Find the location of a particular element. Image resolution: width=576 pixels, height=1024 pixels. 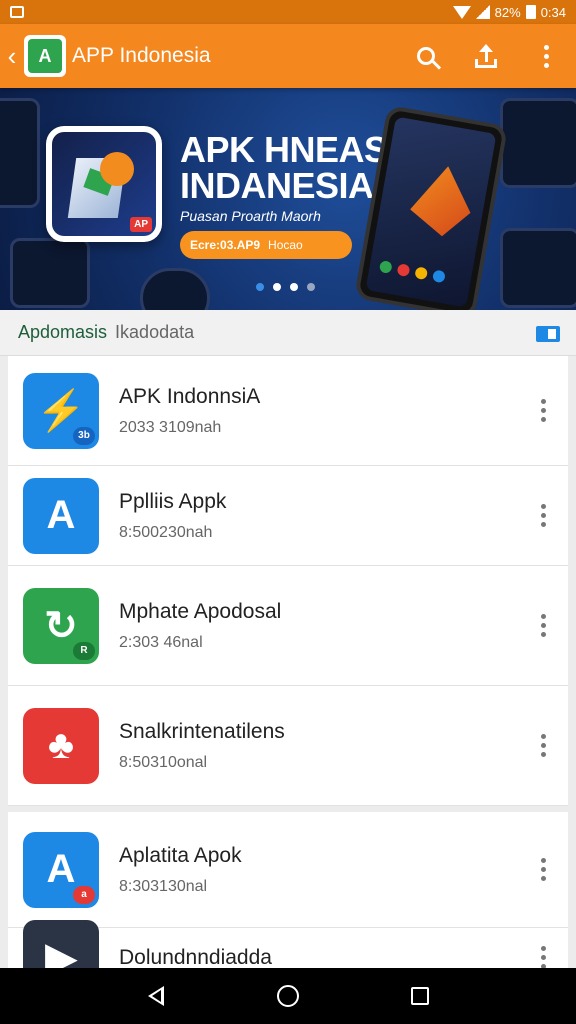

search-icon is located at coordinates (426, 56).